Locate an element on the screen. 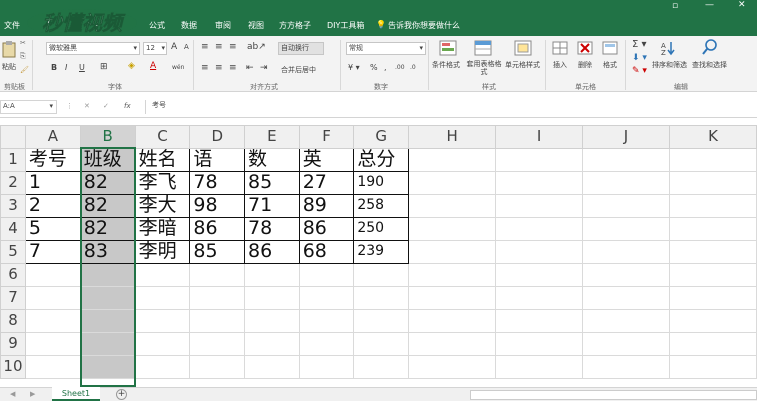  cell: 89 is located at coordinates (326, 205).